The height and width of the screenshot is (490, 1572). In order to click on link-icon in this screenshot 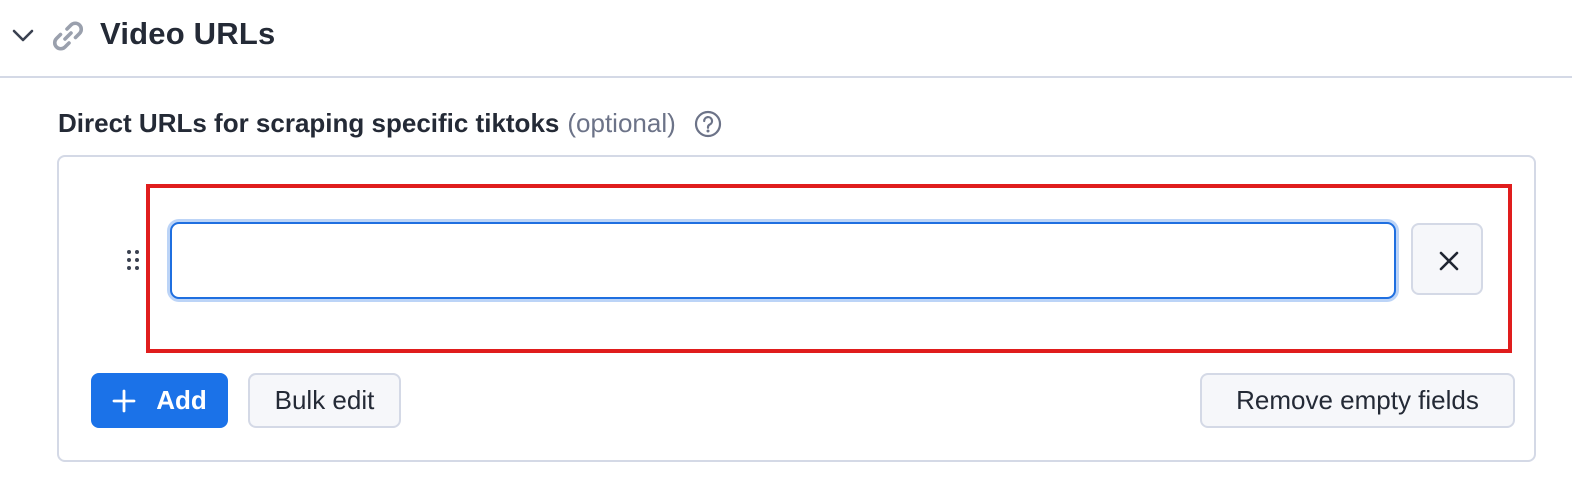, I will do `click(68, 36)`.